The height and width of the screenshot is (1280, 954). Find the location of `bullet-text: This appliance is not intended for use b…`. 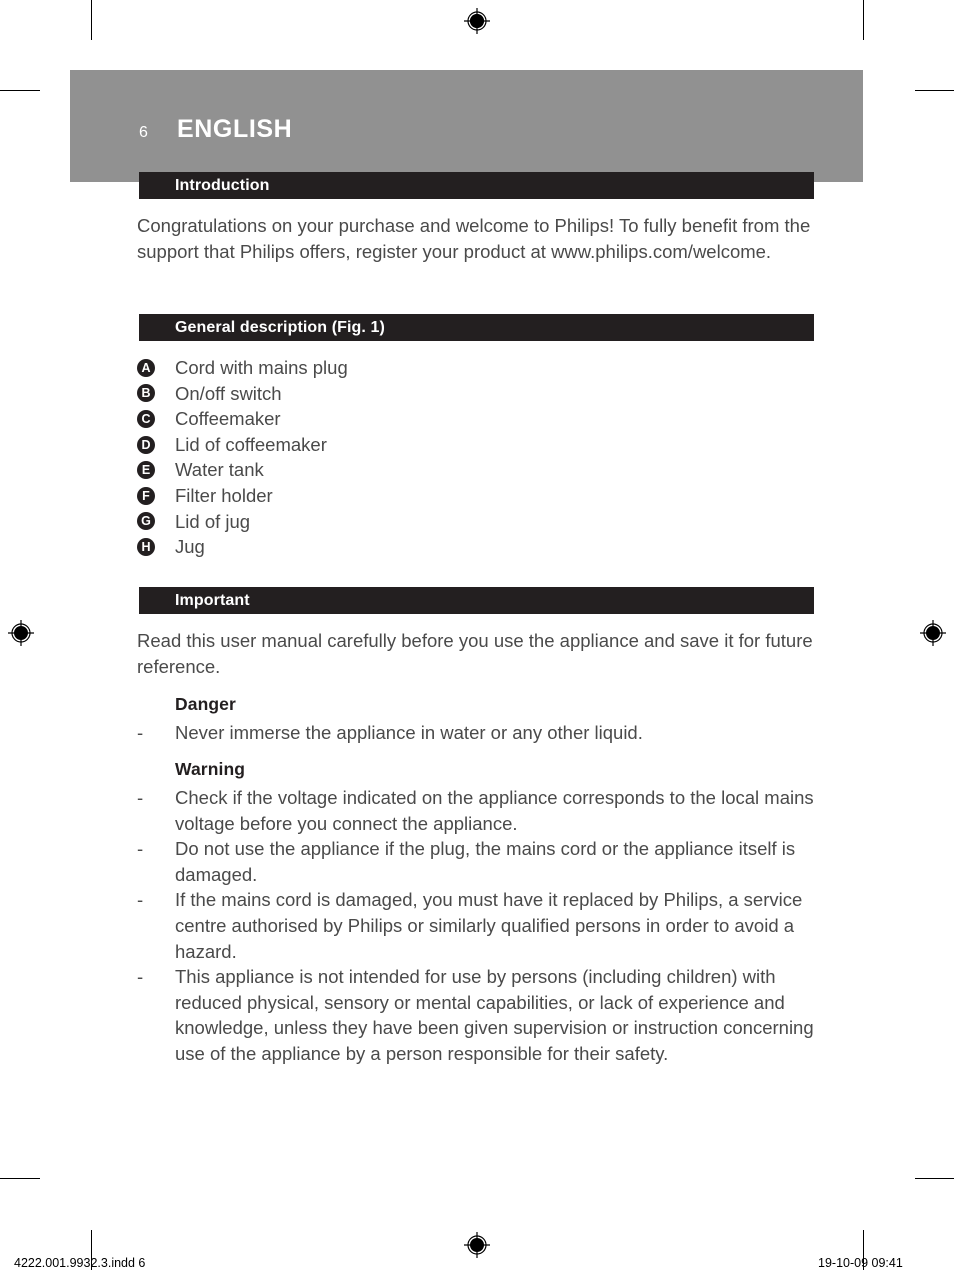

bullet-text: This appliance is not intended for use b… is located at coordinates (494, 1015).